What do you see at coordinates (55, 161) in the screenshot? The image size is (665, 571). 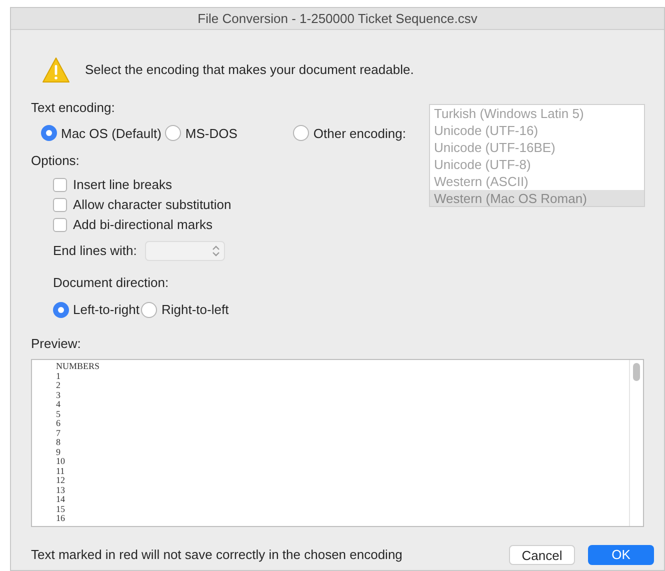 I see `section-label: Options:` at bounding box center [55, 161].